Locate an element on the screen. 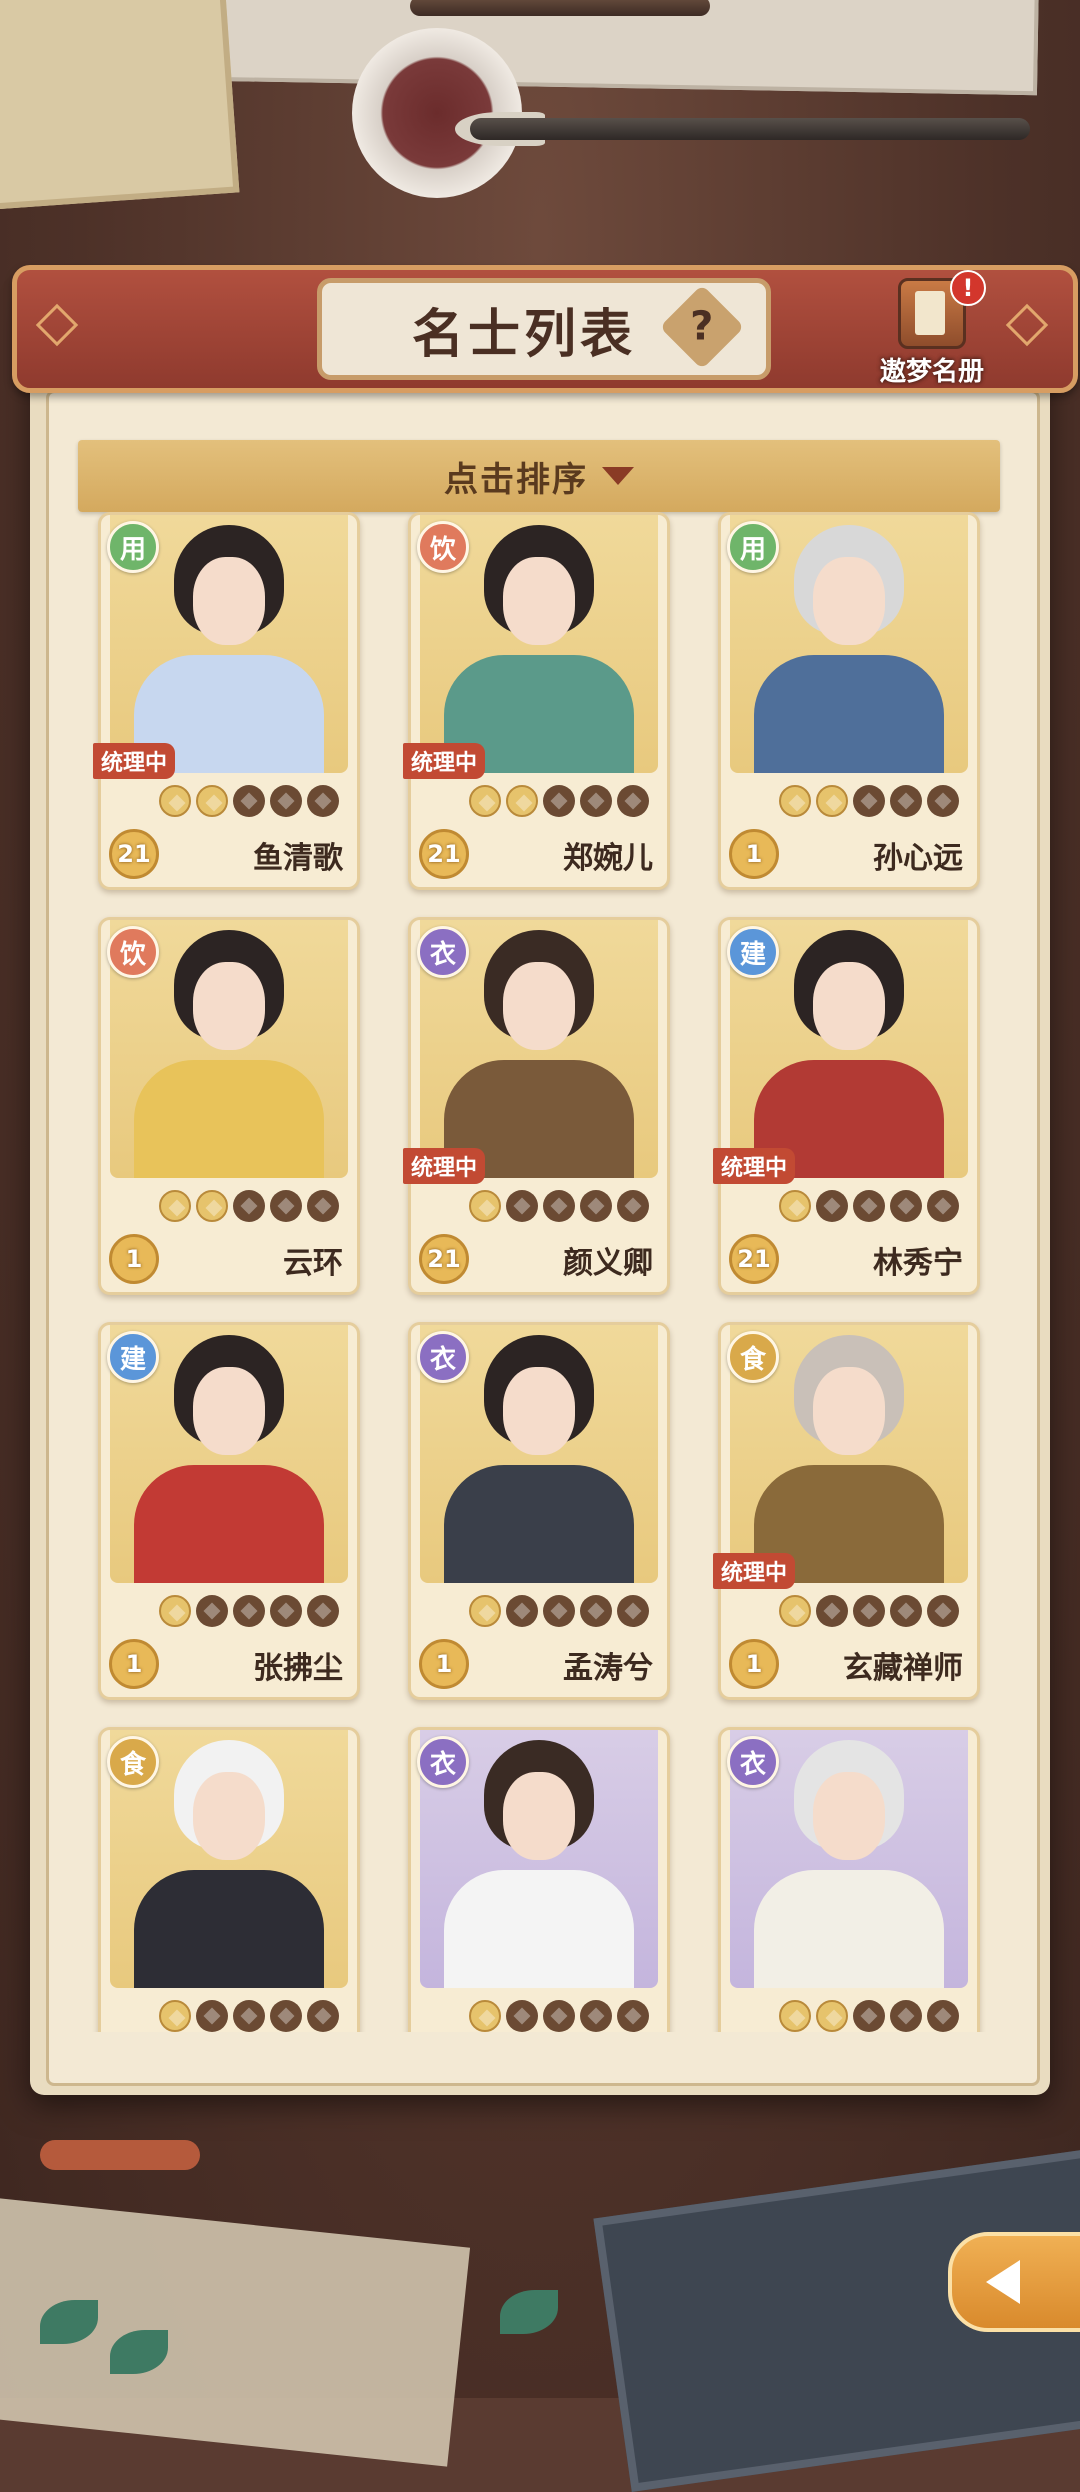  writing-brush is located at coordinates (750, 129).